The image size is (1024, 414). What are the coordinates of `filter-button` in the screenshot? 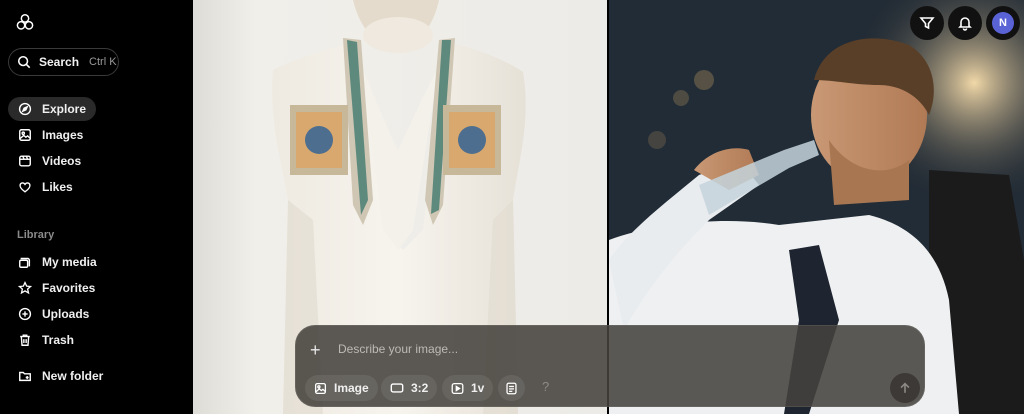 It's located at (927, 23).